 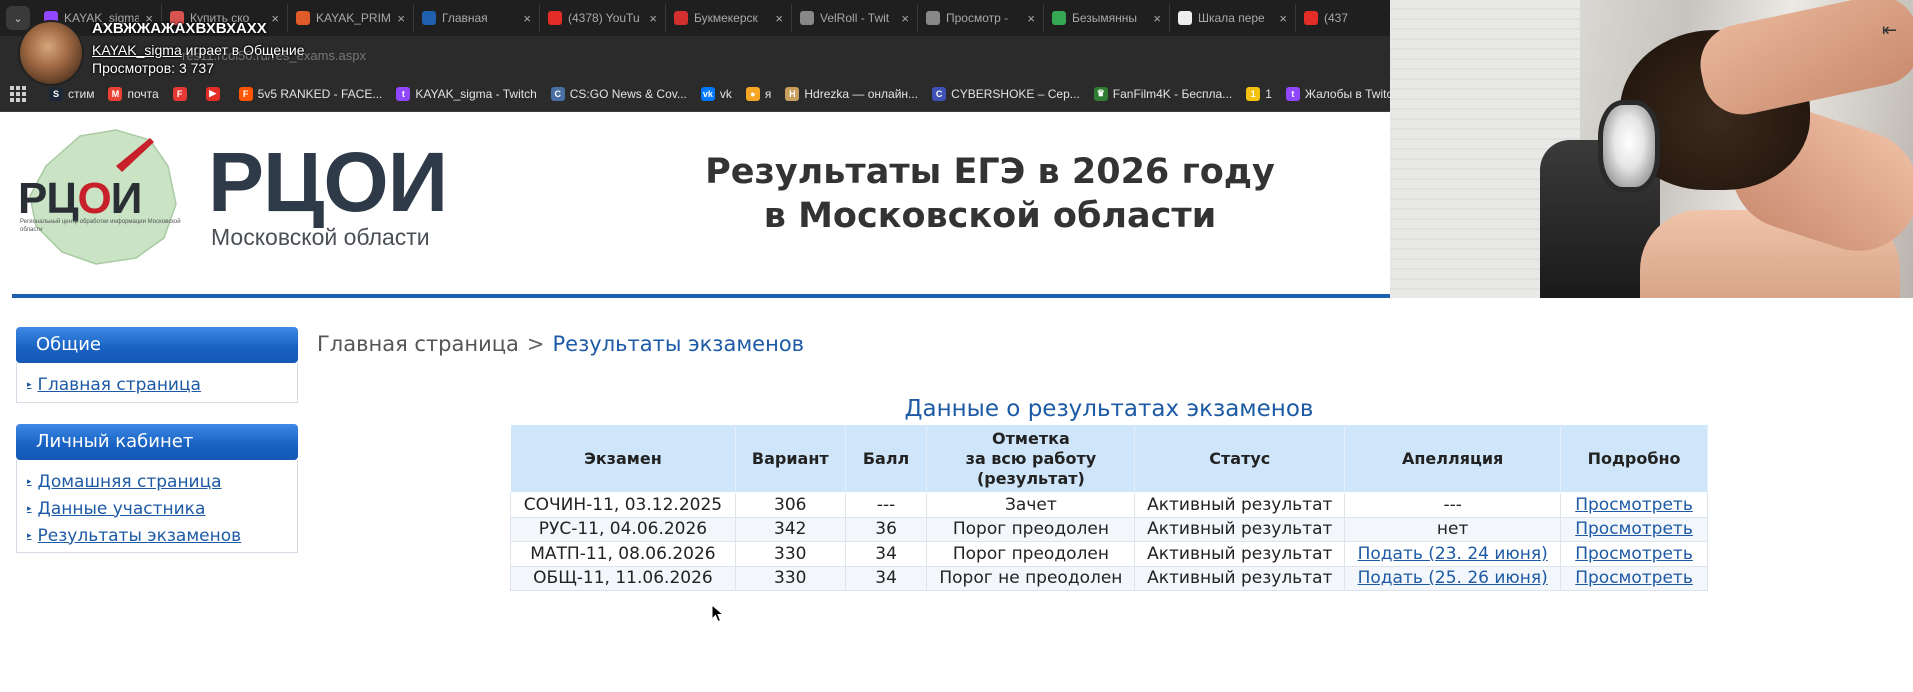 What do you see at coordinates (1268, 93) in the screenshot?
I see `bookmark-label: 1` at bounding box center [1268, 93].